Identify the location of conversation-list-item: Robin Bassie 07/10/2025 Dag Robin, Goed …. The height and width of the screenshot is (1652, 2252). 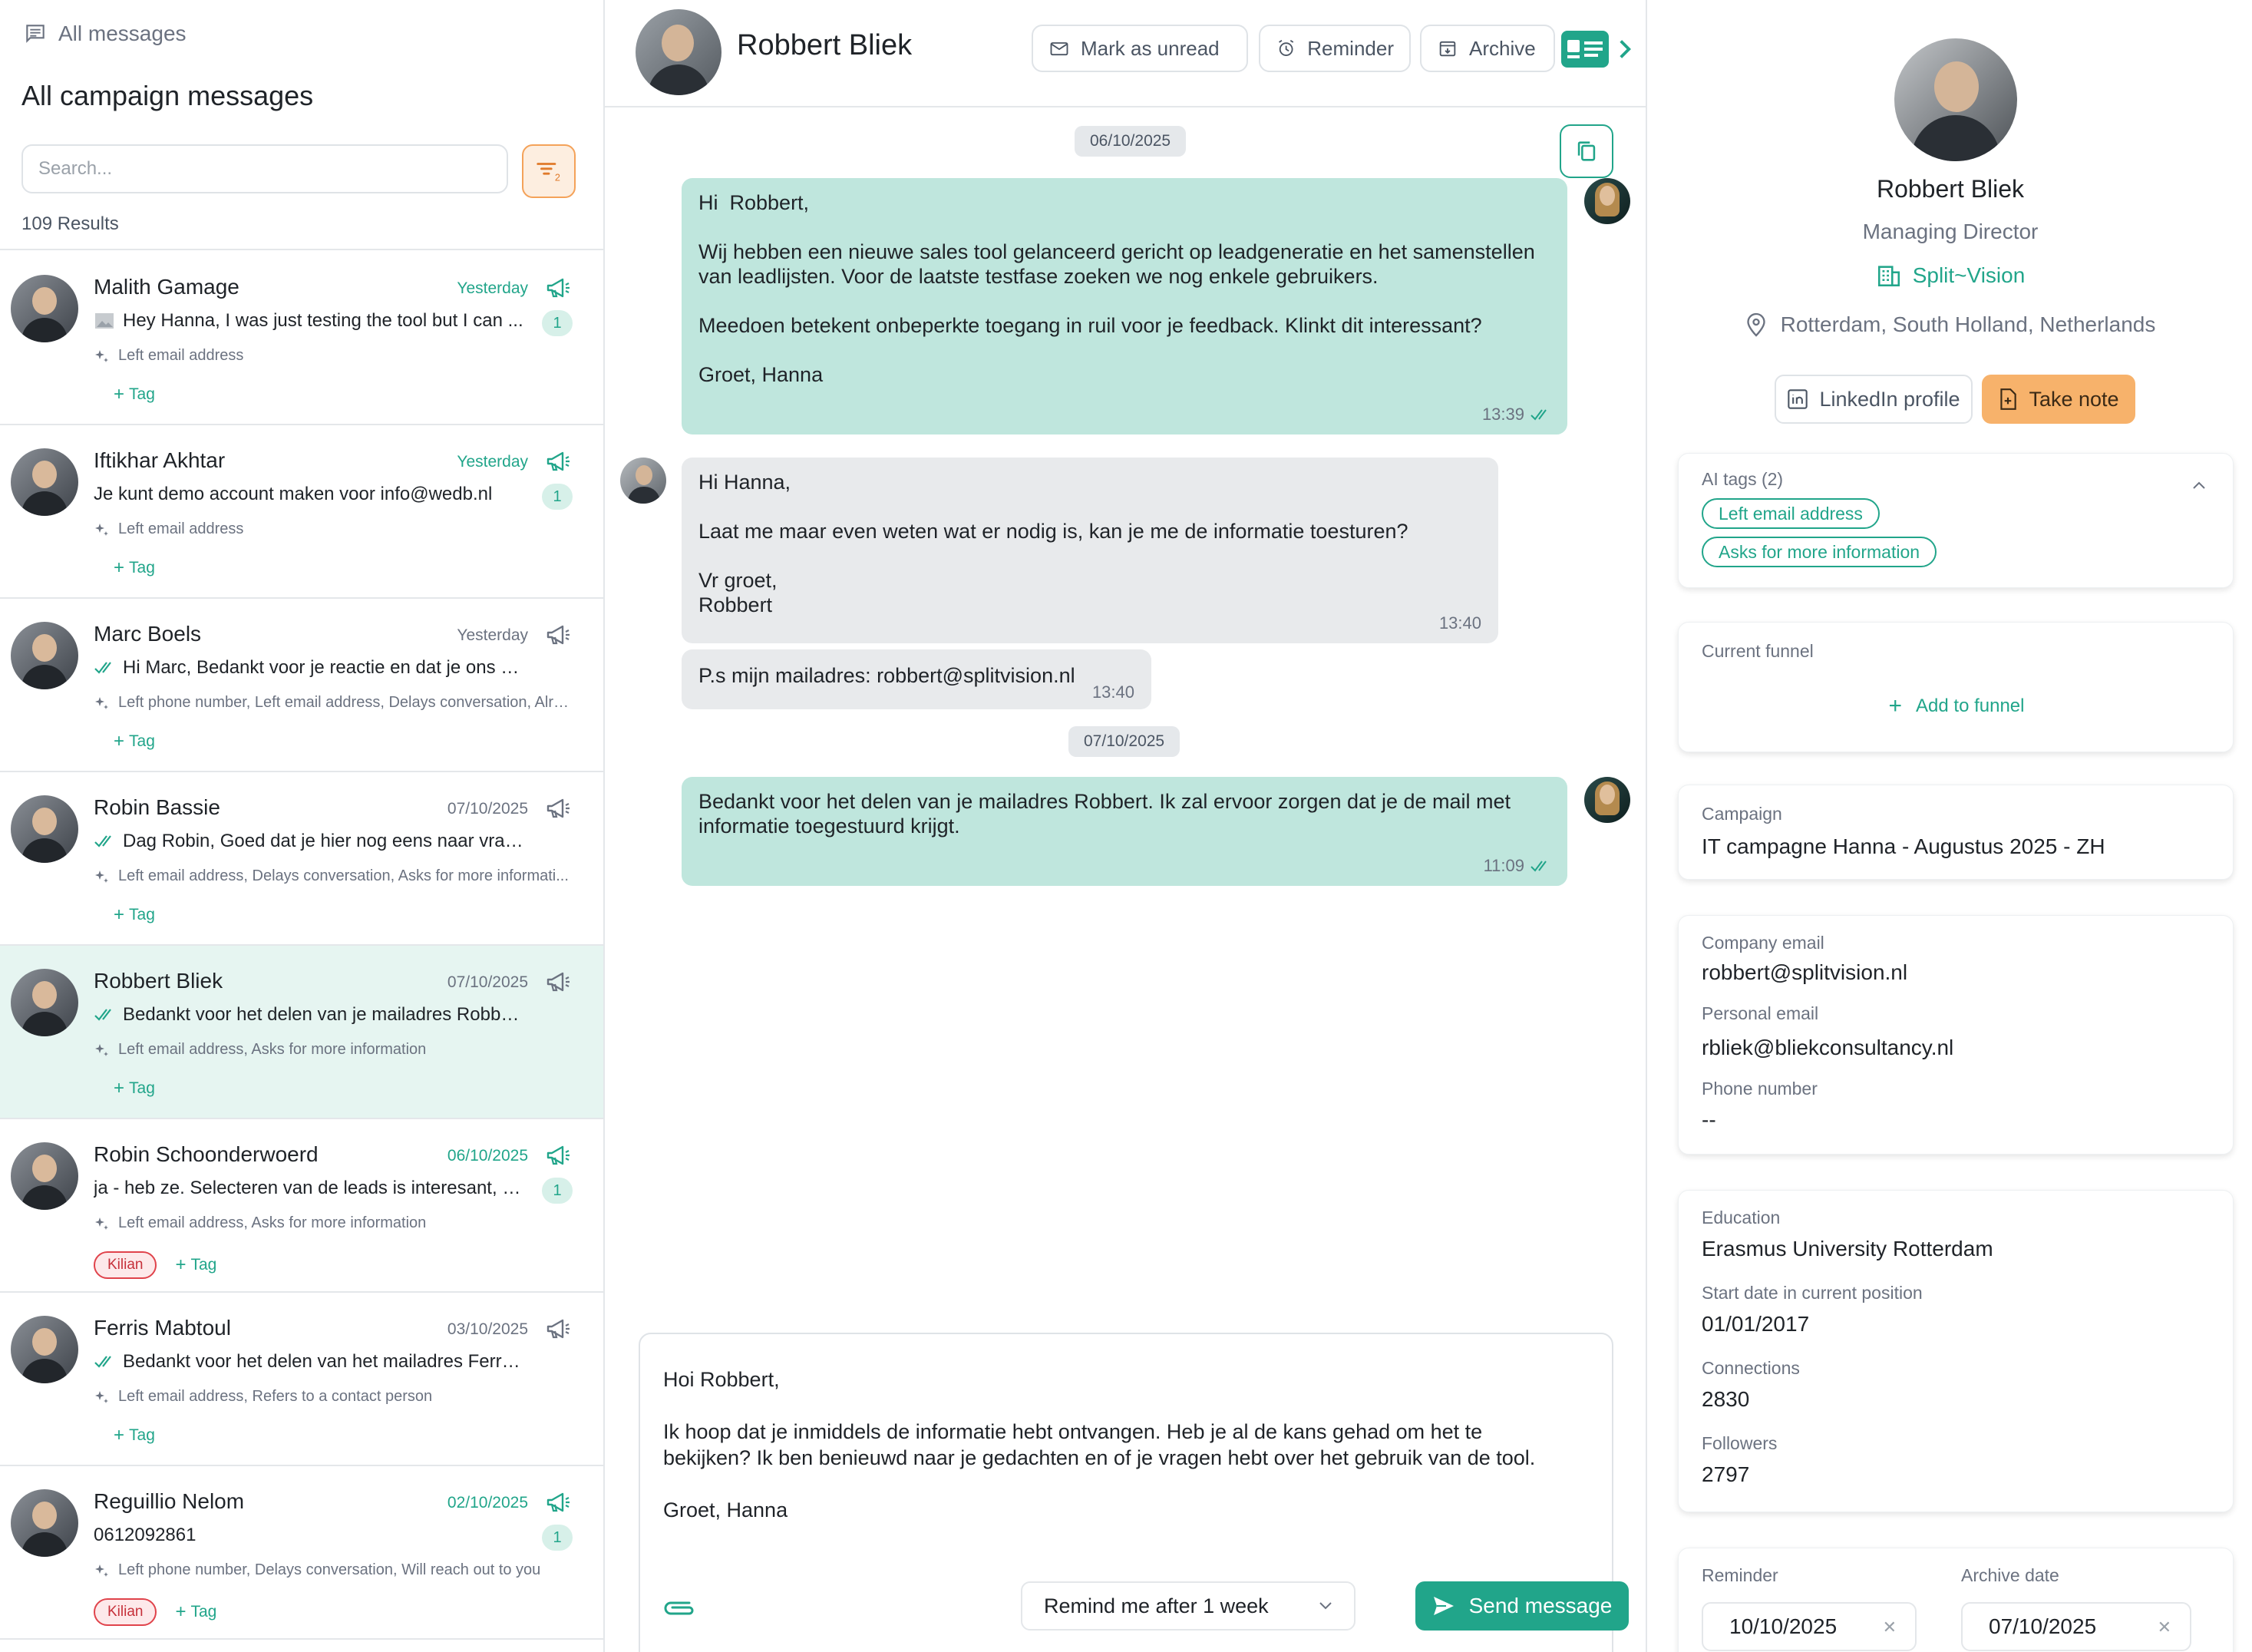
(301, 859).